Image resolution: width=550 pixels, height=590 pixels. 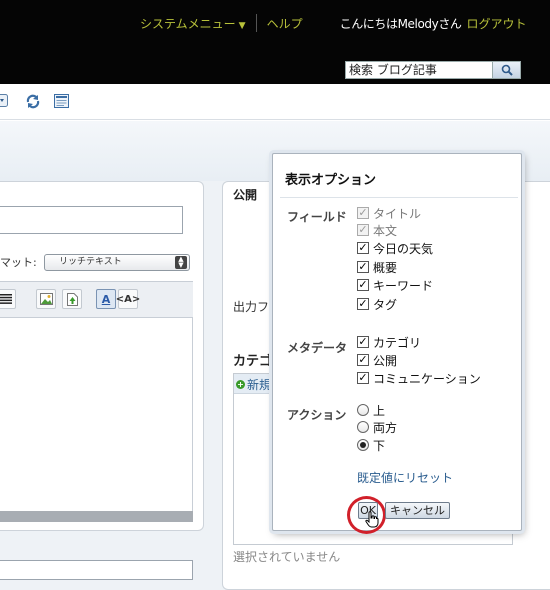 What do you see at coordinates (371, 410) in the screenshot?
I see `action-option: 上` at bounding box center [371, 410].